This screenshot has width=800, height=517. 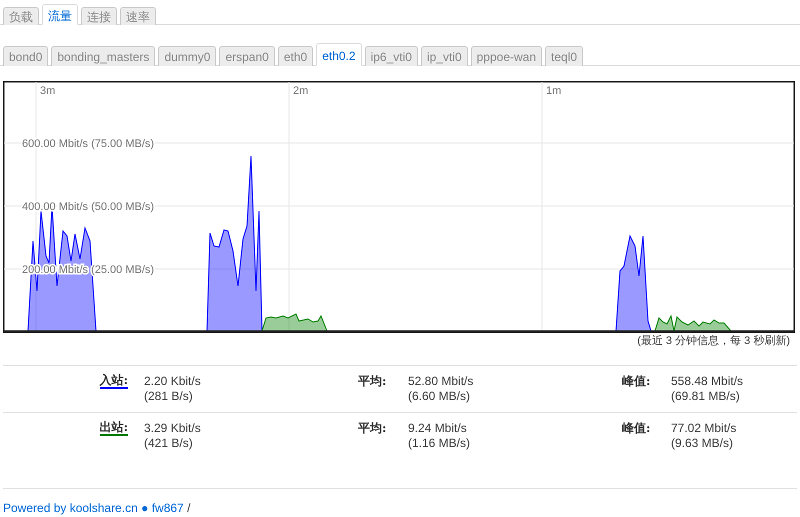 I want to click on tab: ip6_vti0, so click(x=391, y=56).